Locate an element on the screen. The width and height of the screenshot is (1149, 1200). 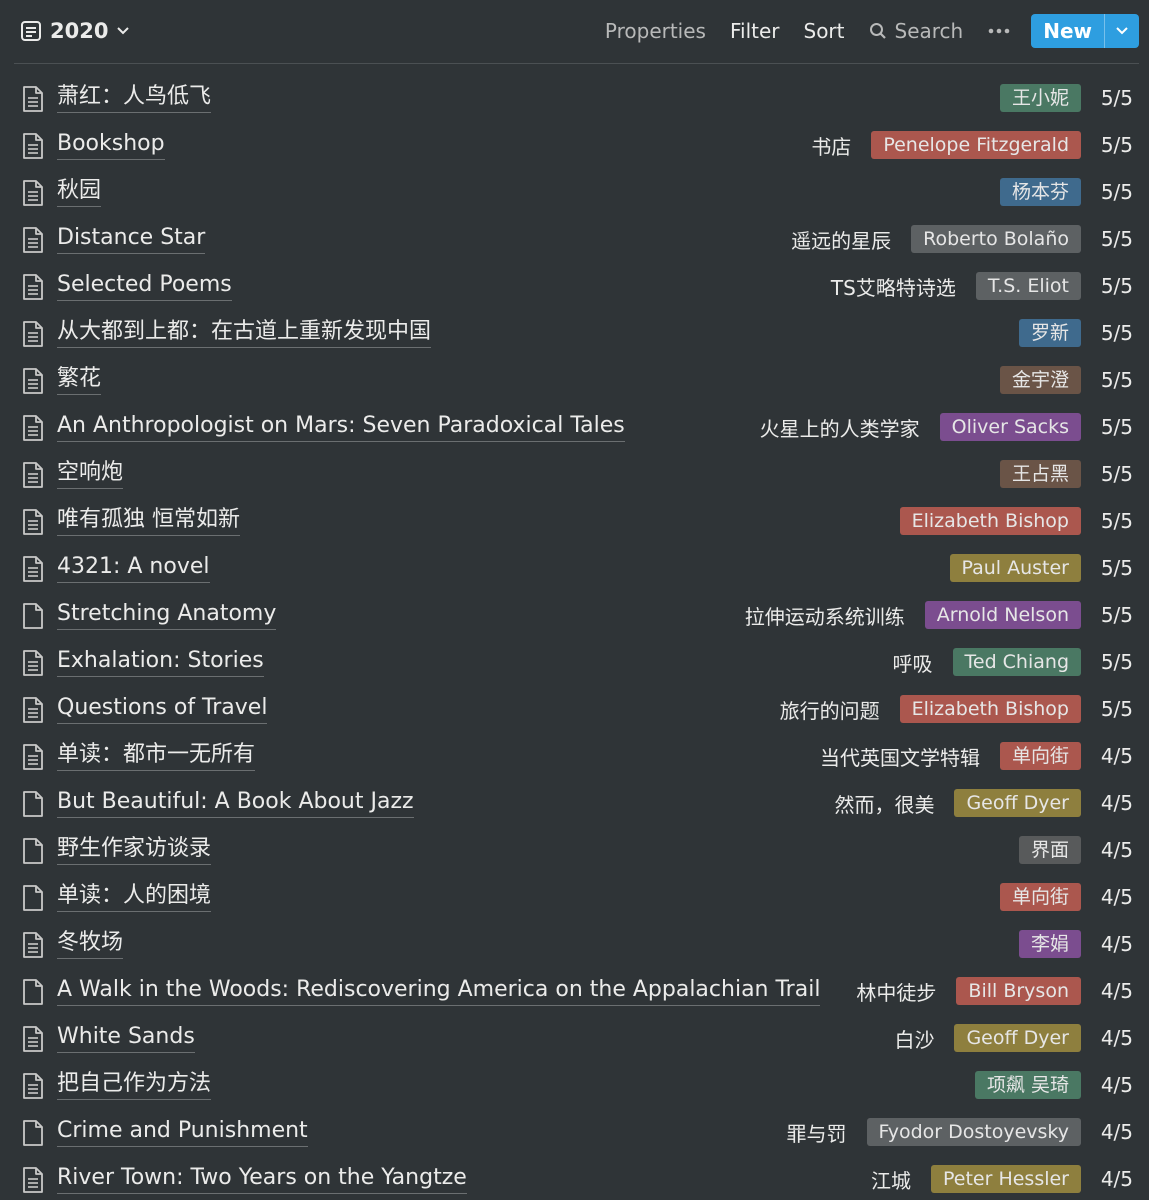
list-item: 把自己作为方法 项飙 吴琦 4/5 is located at coordinates (574, 1086).